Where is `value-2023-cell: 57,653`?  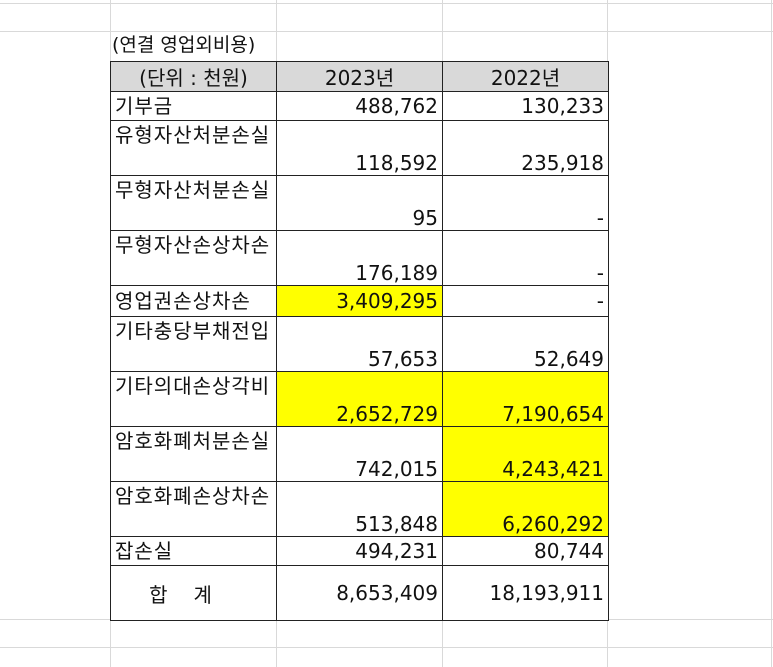 value-2023-cell: 57,653 is located at coordinates (359, 344).